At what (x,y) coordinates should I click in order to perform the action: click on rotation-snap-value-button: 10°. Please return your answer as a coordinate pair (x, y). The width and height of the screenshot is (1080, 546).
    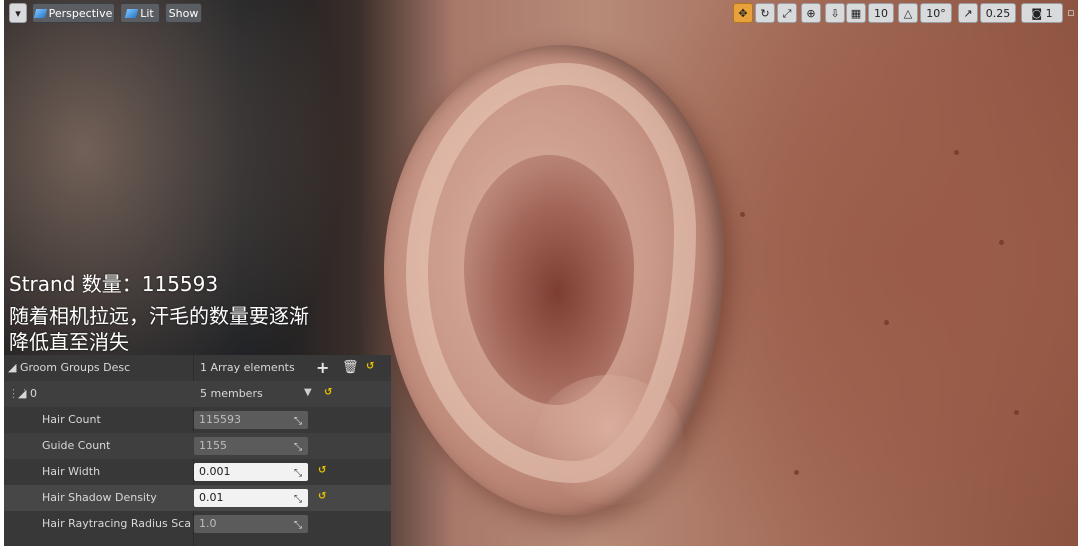
    Looking at the image, I should click on (936, 13).